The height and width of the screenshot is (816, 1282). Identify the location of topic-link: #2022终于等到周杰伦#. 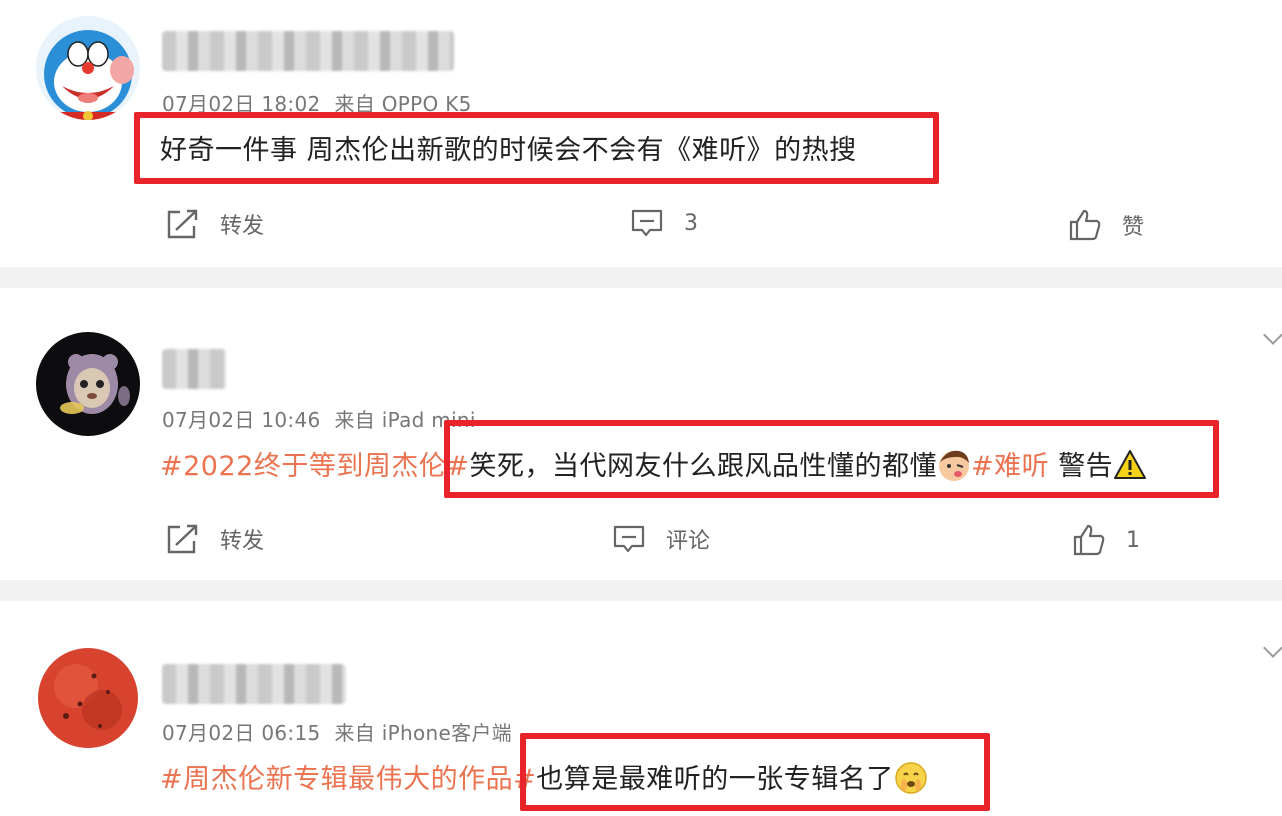
(314, 466).